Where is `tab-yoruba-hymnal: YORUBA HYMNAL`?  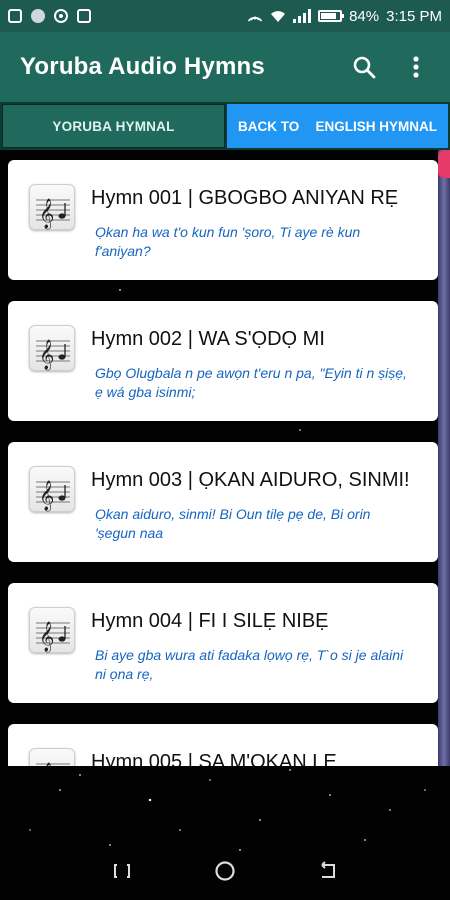 tab-yoruba-hymnal: YORUBA HYMNAL is located at coordinates (113, 126).